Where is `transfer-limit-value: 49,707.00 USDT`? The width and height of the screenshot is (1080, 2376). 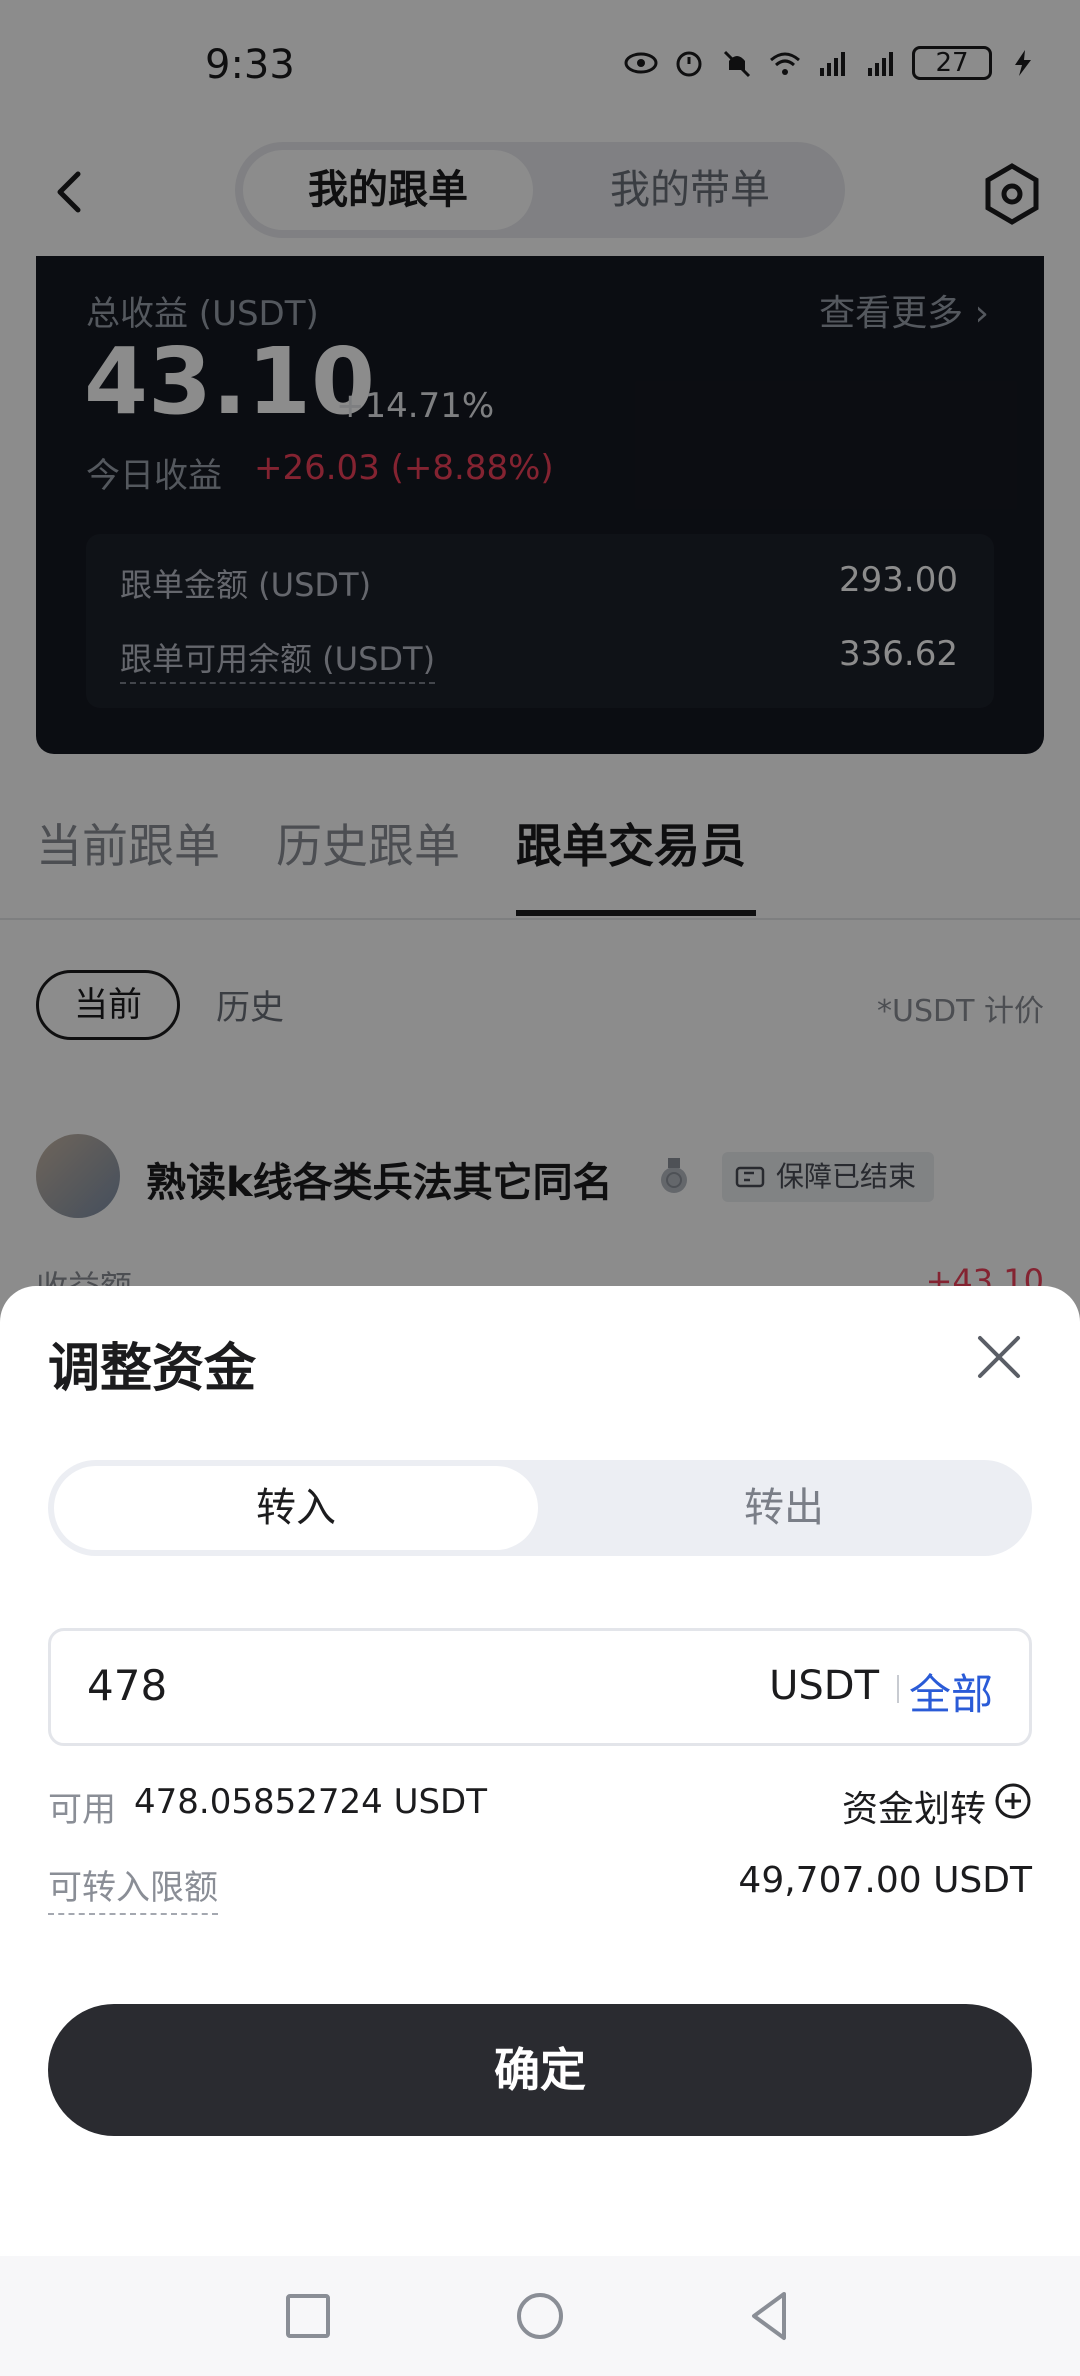 transfer-limit-value: 49,707.00 USDT is located at coordinates (885, 1880).